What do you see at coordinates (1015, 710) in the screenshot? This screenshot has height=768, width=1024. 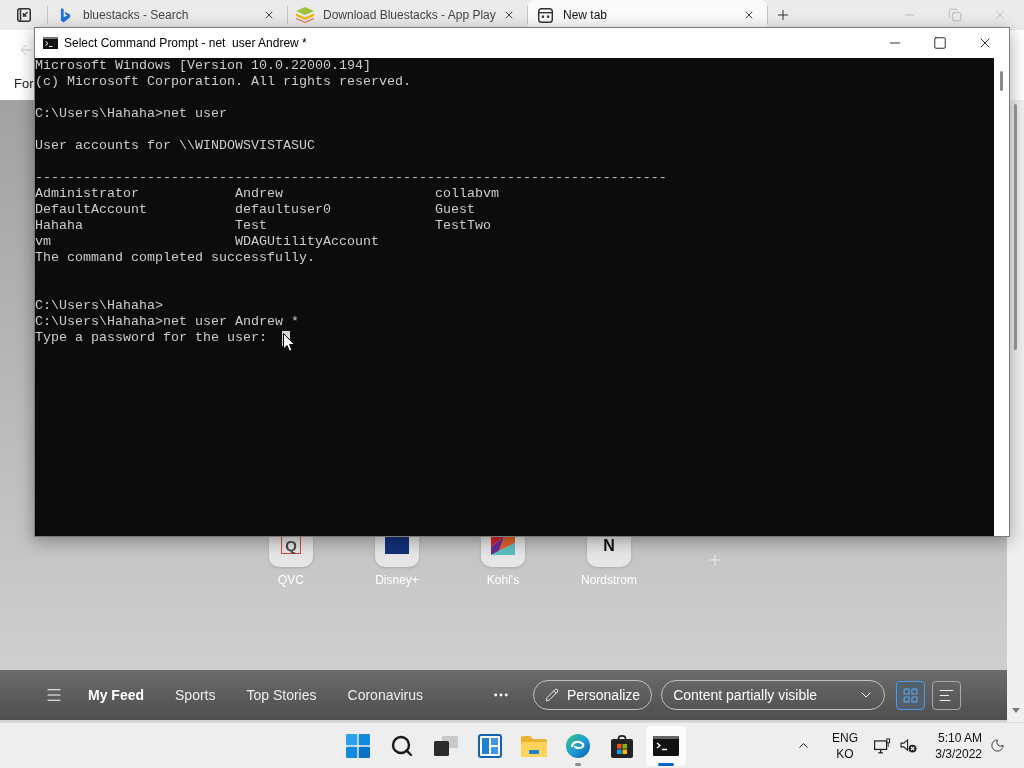 I see `scroll-down-arrow-icon` at bounding box center [1015, 710].